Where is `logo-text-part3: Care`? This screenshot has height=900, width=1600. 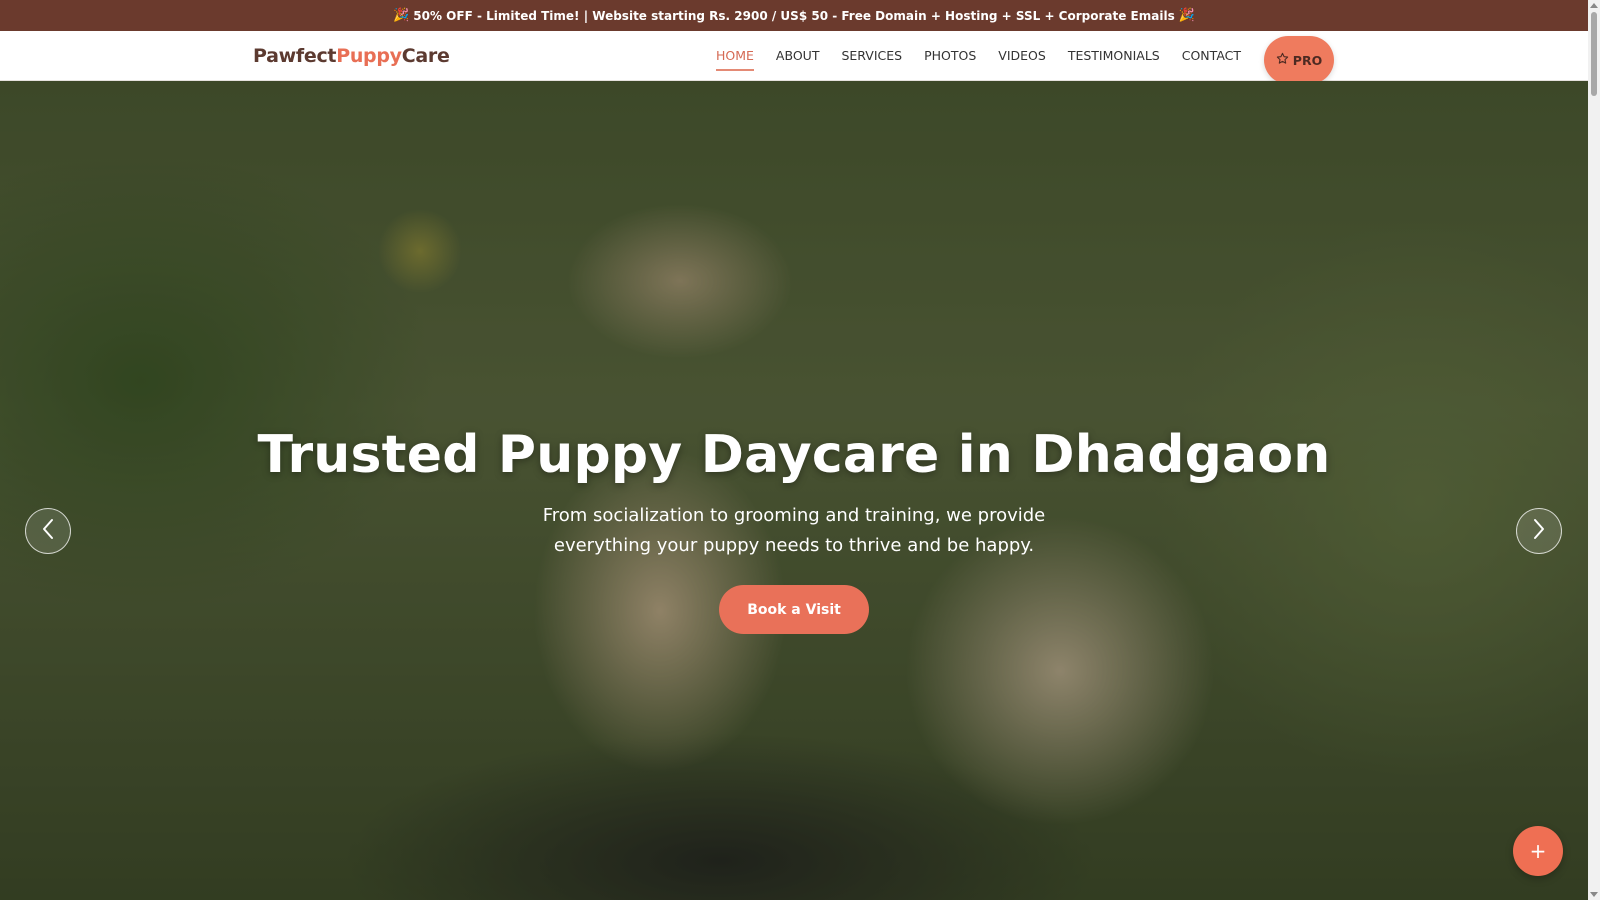 logo-text-part3: Care is located at coordinates (425, 56).